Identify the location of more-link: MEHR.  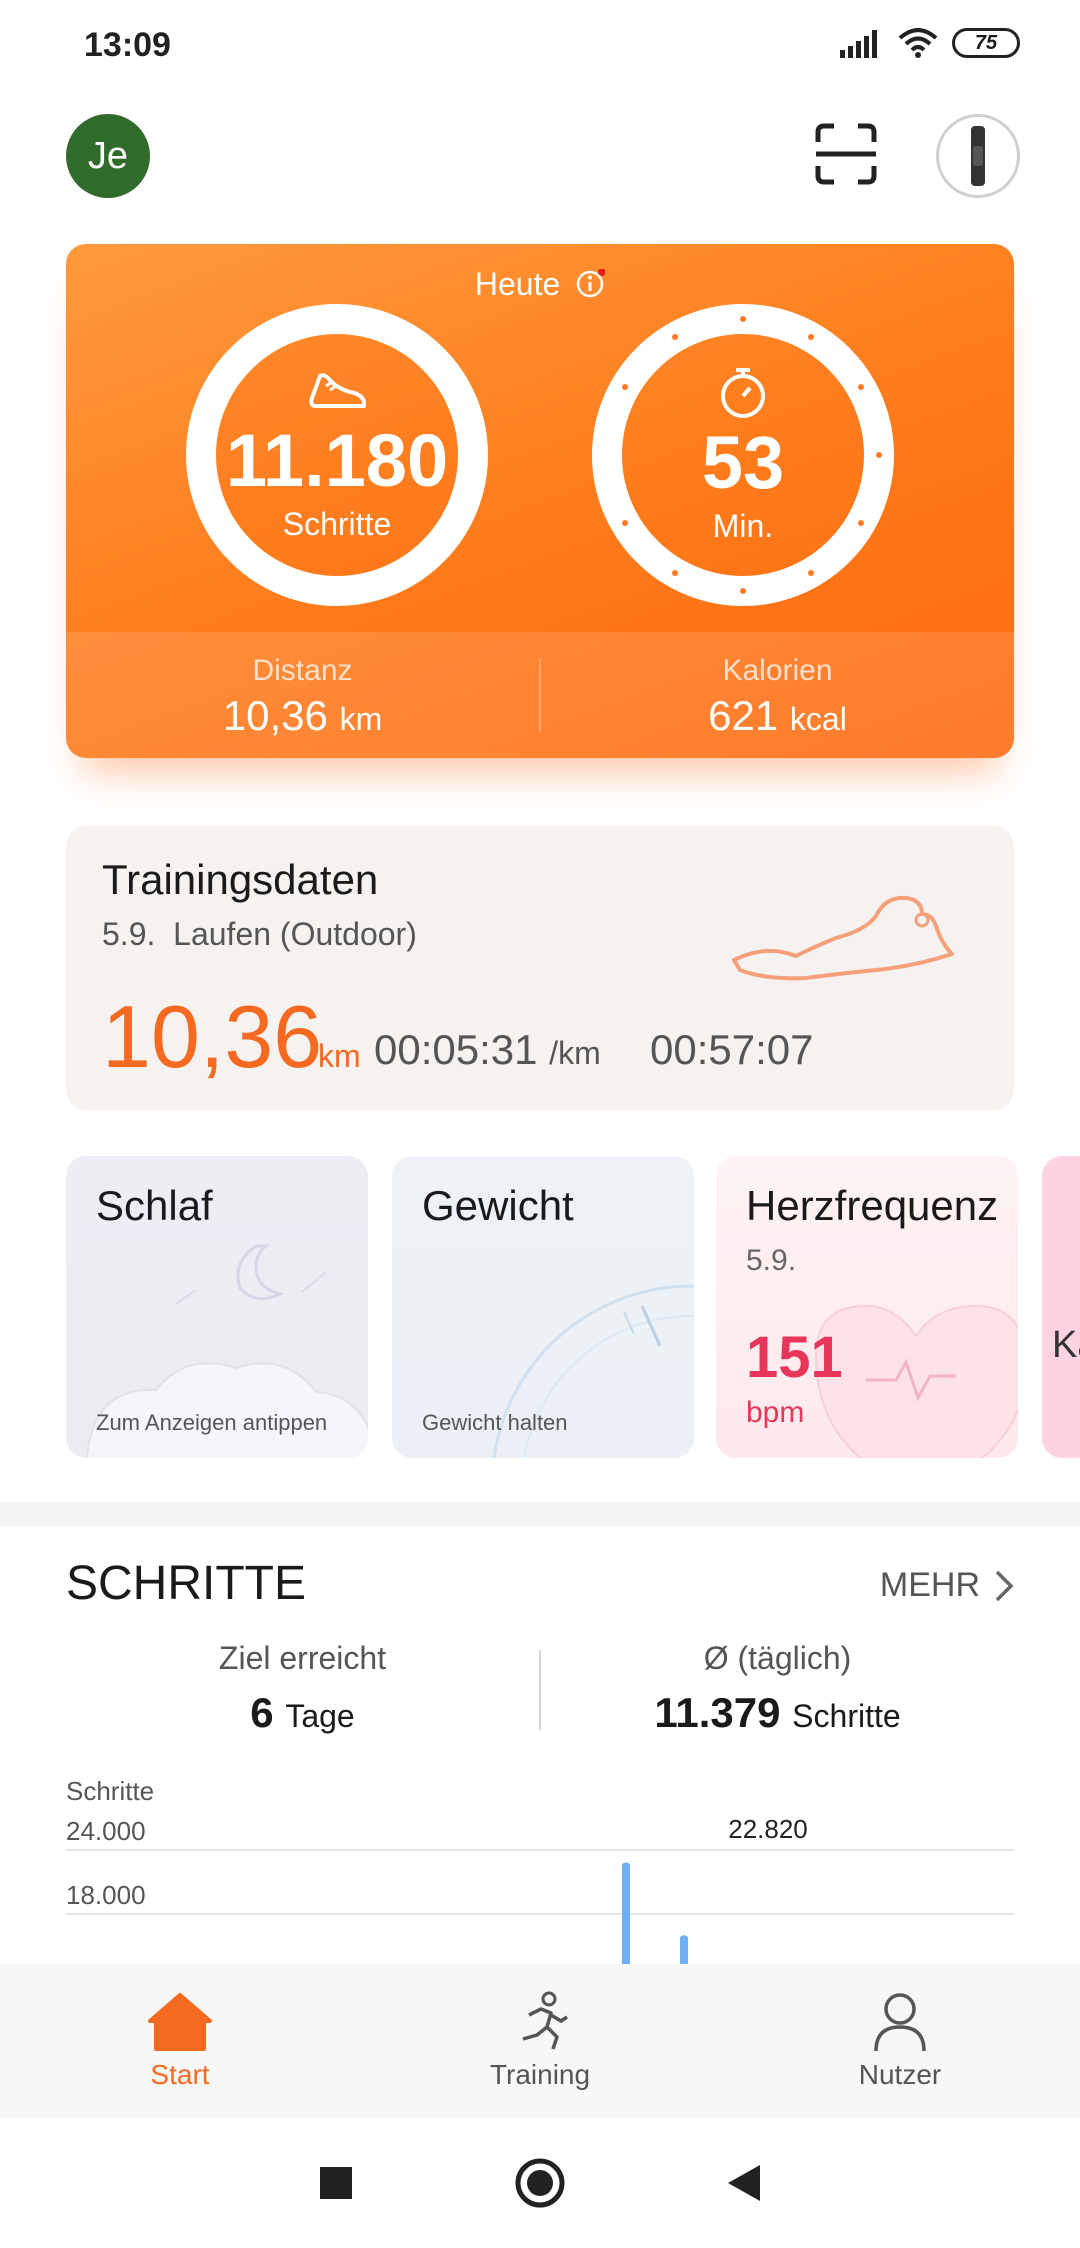
(947, 1585).